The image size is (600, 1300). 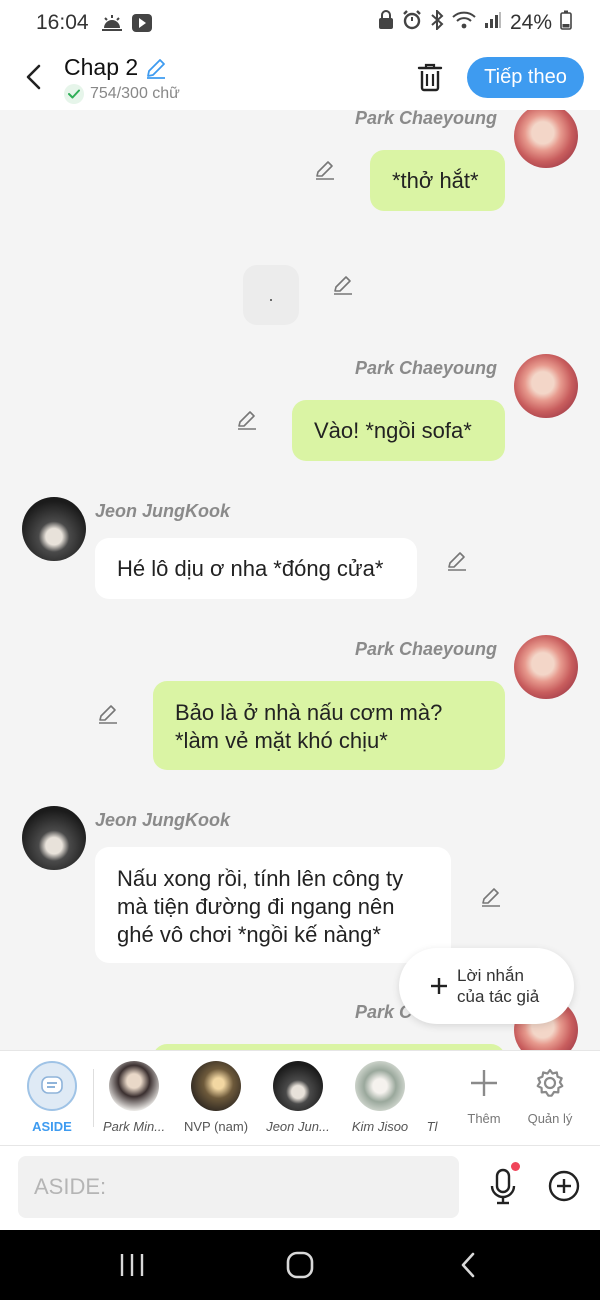 I want to click on back-button, so click(x=33, y=77).